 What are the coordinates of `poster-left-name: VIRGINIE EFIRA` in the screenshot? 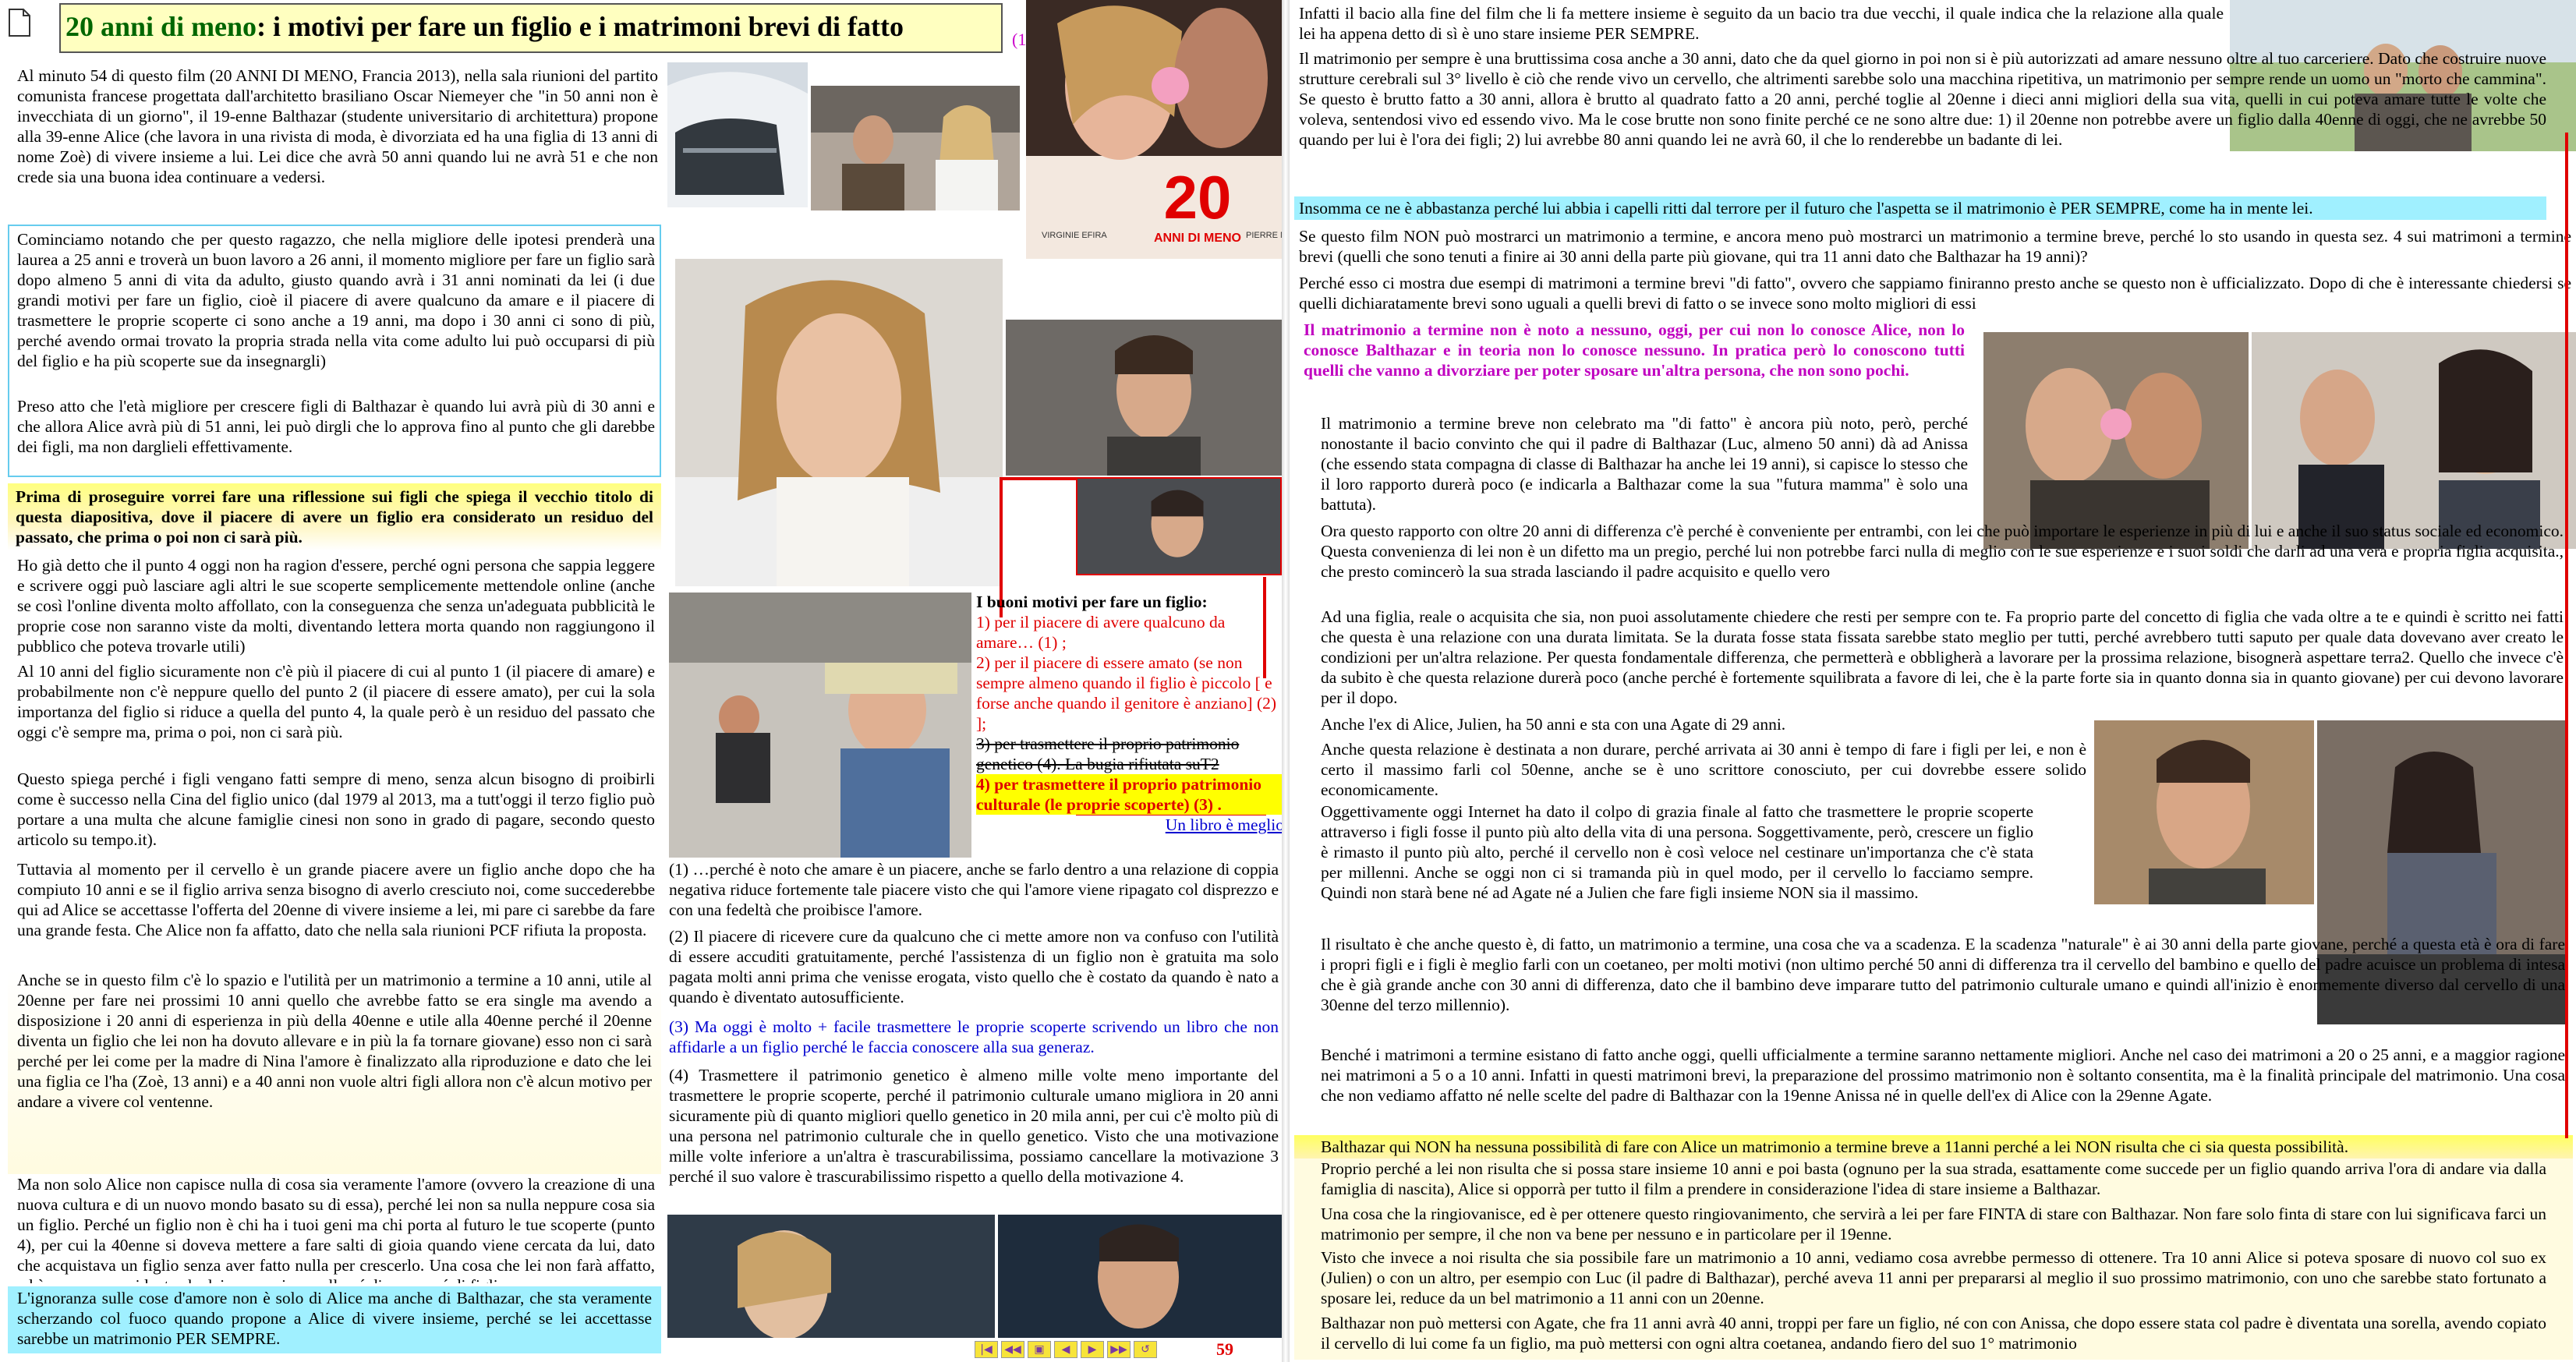 It's located at (1074, 235).